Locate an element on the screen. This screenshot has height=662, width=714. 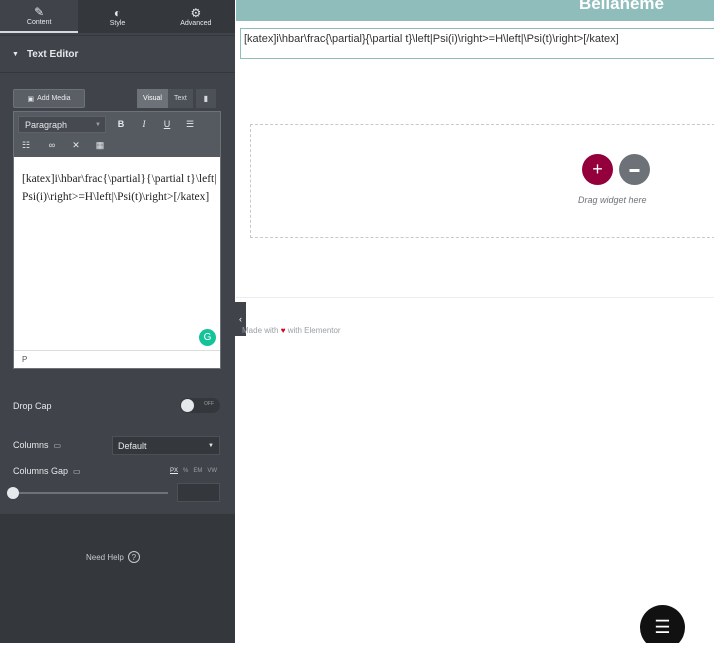
drag-widget-hint: Drag widget here is located at coordinates (612, 200).